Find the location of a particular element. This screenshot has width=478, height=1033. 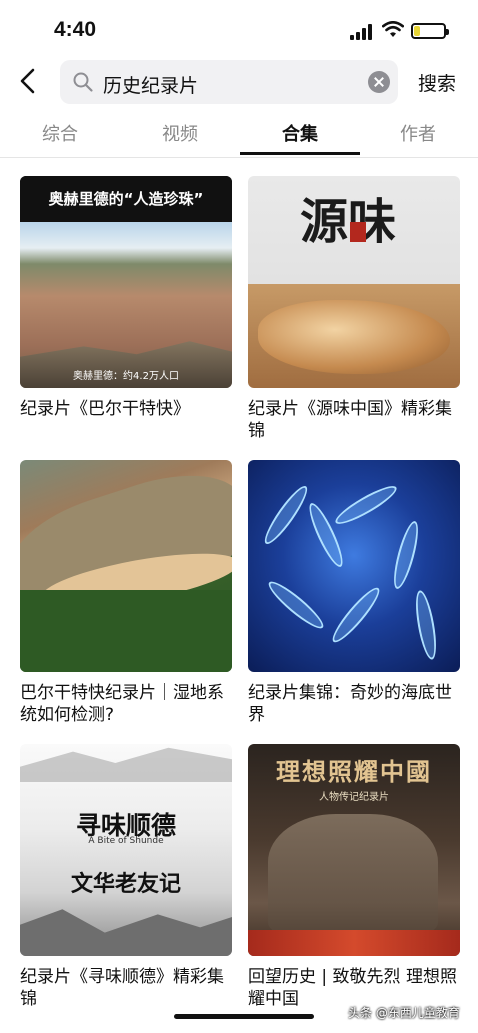

search-query: 历史纪录片 is located at coordinates (151, 86).